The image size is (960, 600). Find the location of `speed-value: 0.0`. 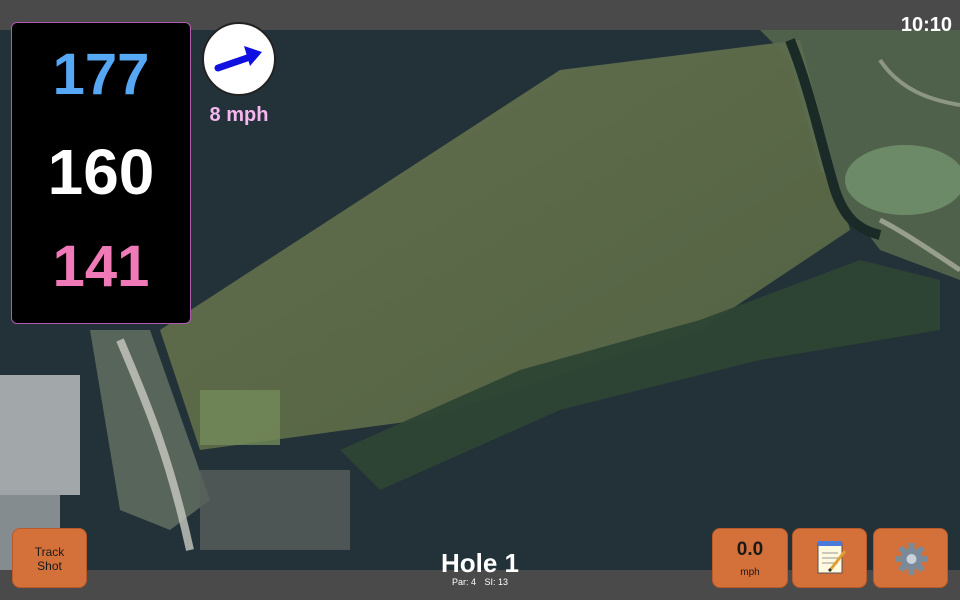

speed-value: 0.0 is located at coordinates (750, 549).